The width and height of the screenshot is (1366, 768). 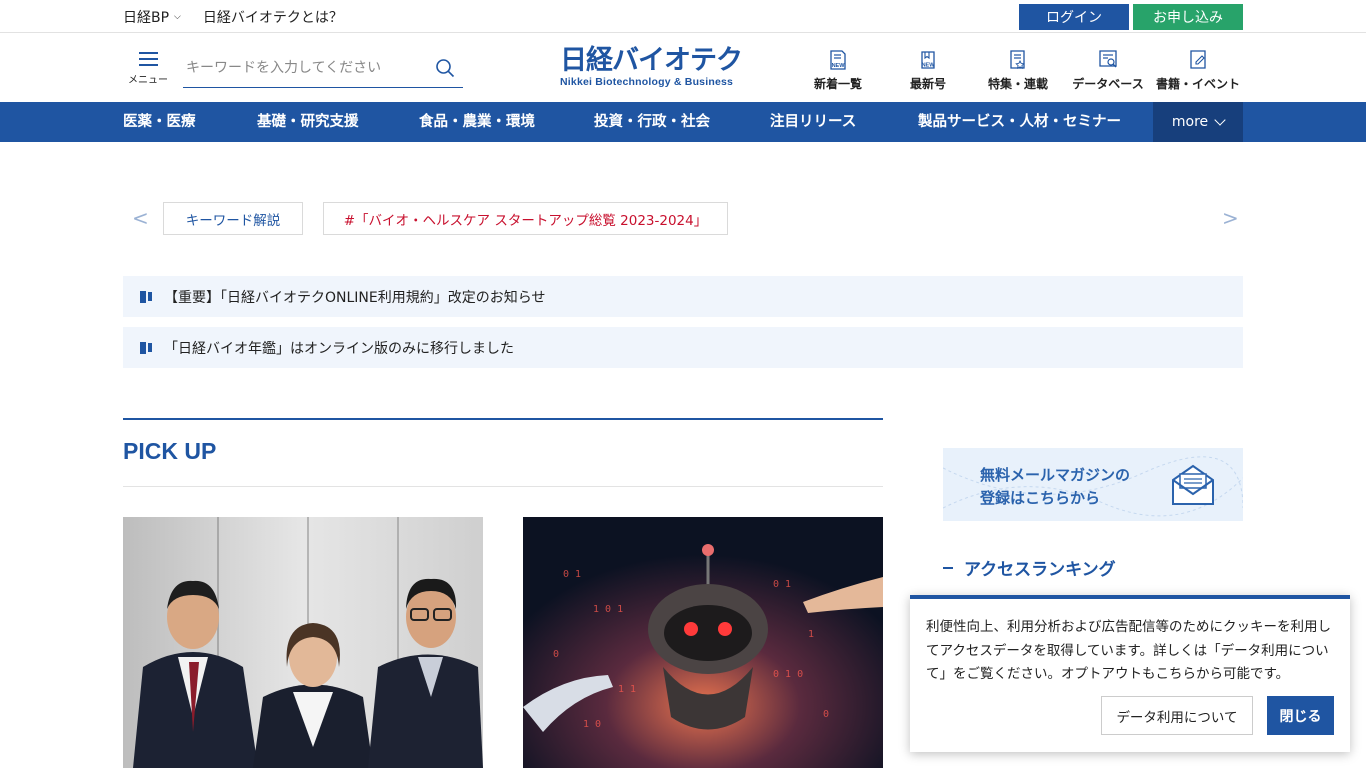 What do you see at coordinates (1040, 498) in the screenshot?
I see `newsletter-line2: 登録はこちらから` at bounding box center [1040, 498].